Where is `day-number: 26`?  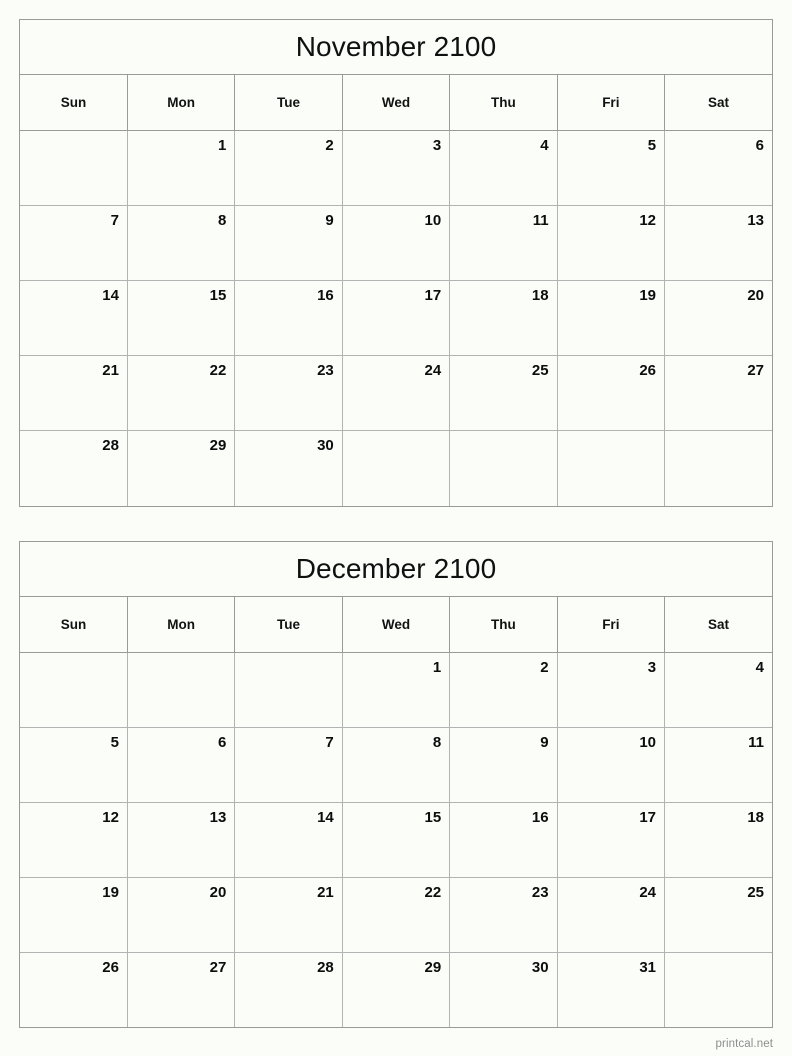
day-number: 26 is located at coordinates (648, 370).